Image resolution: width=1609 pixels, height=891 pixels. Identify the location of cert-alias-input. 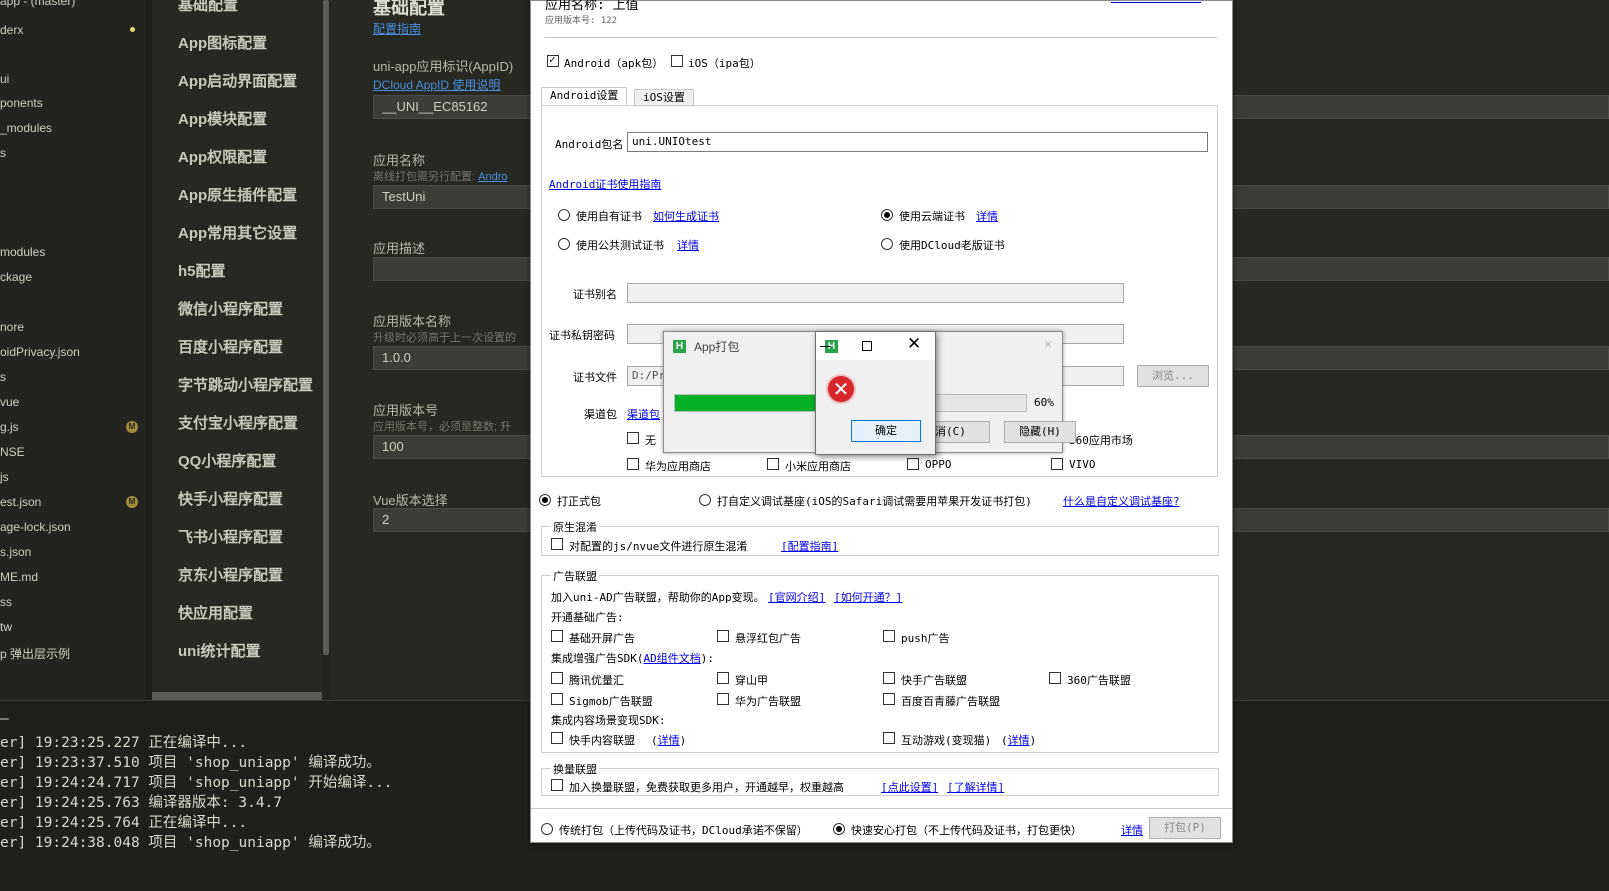
(875, 293).